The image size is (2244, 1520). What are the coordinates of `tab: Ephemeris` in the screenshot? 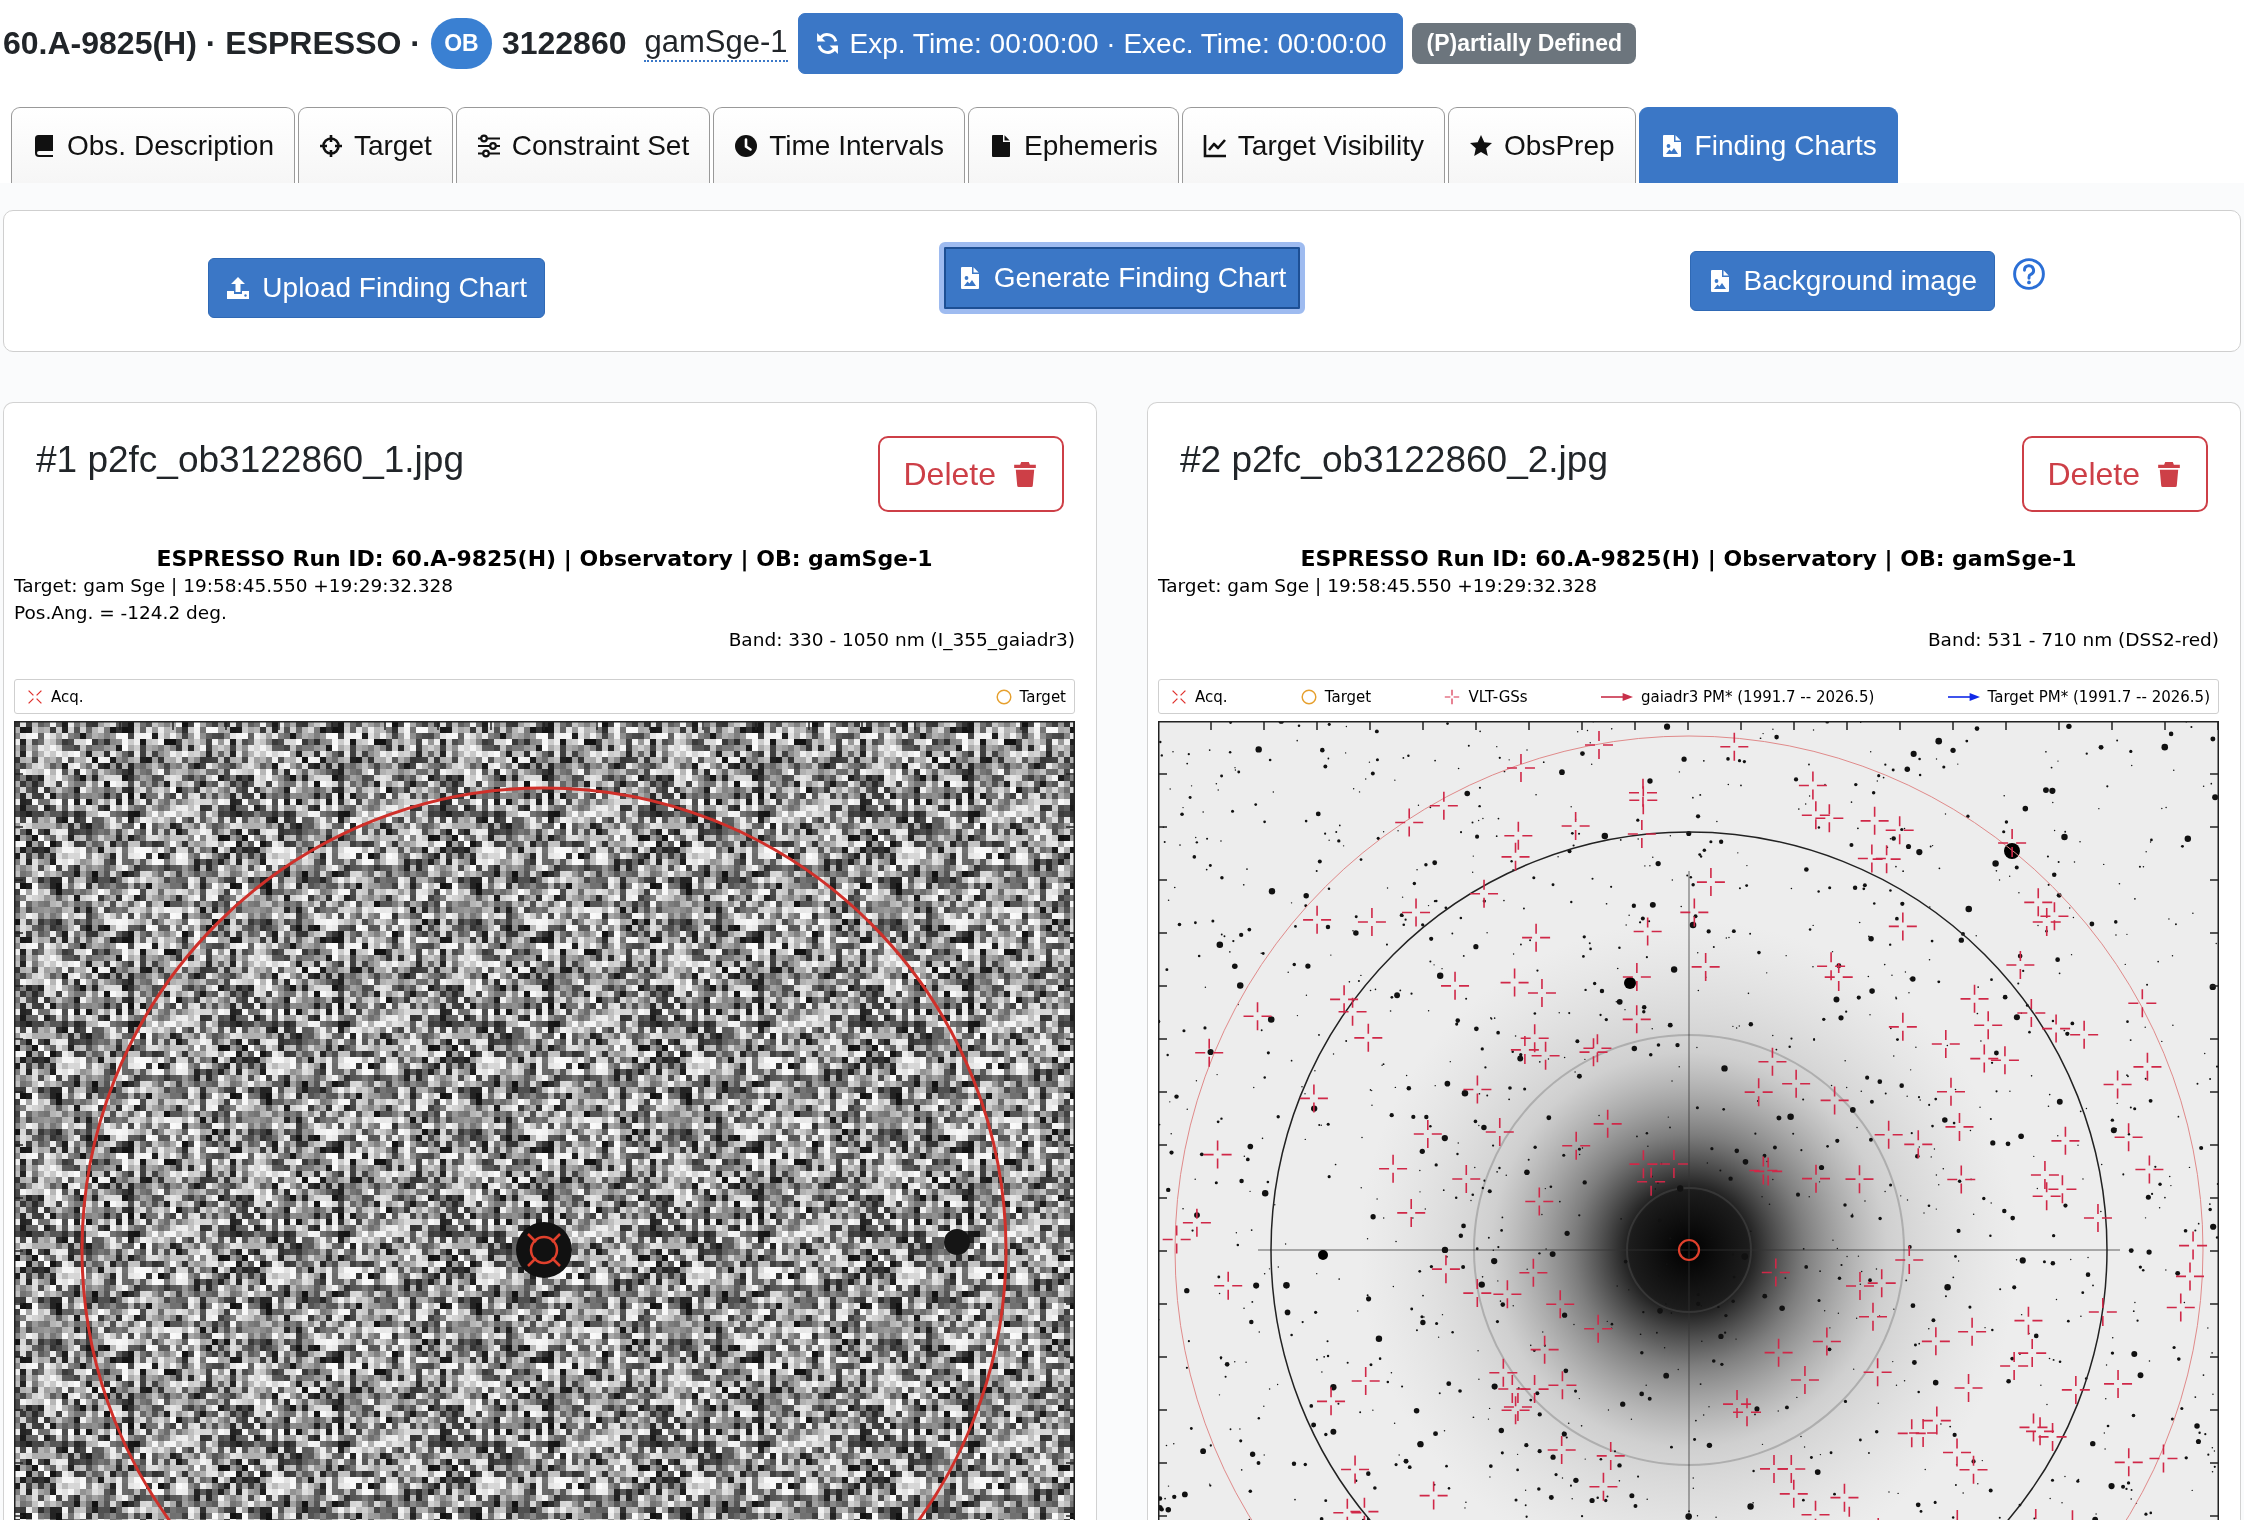 It's located at (1073, 145).